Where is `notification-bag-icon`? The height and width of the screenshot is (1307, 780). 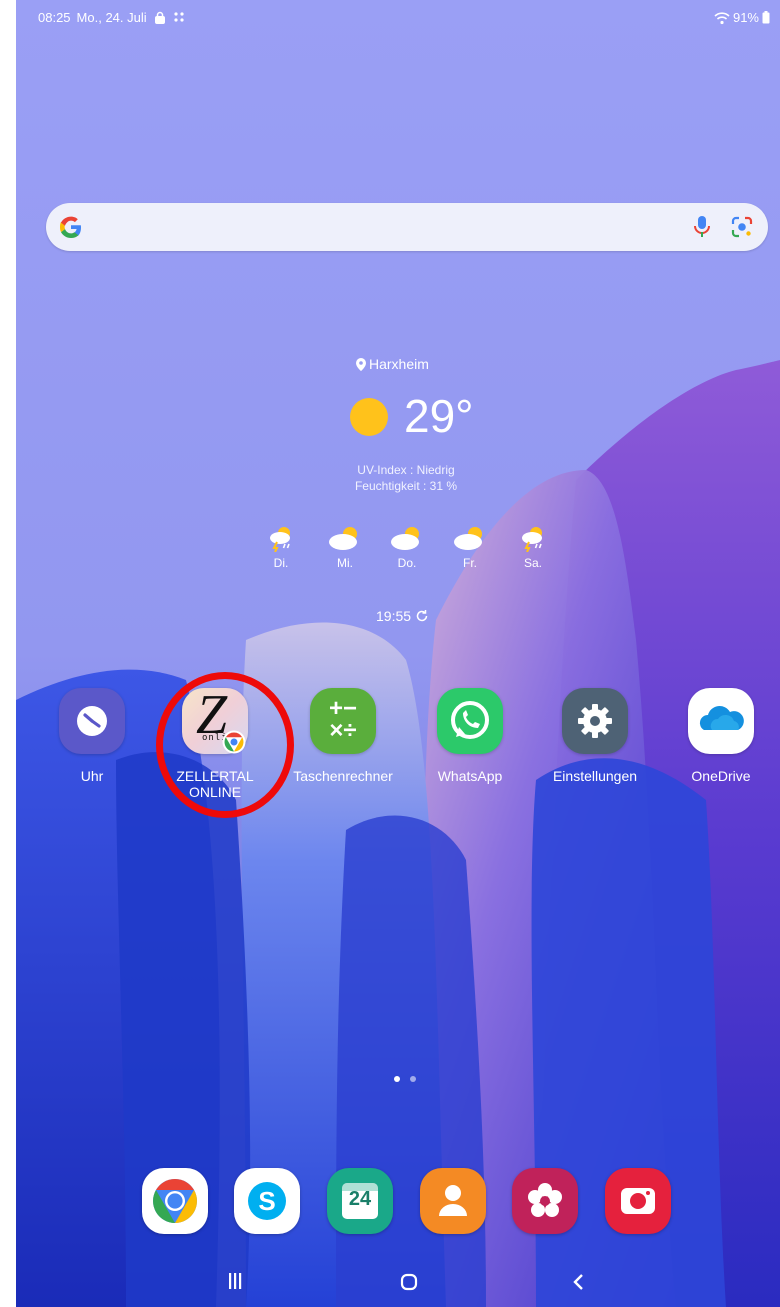 notification-bag-icon is located at coordinates (159, 17).